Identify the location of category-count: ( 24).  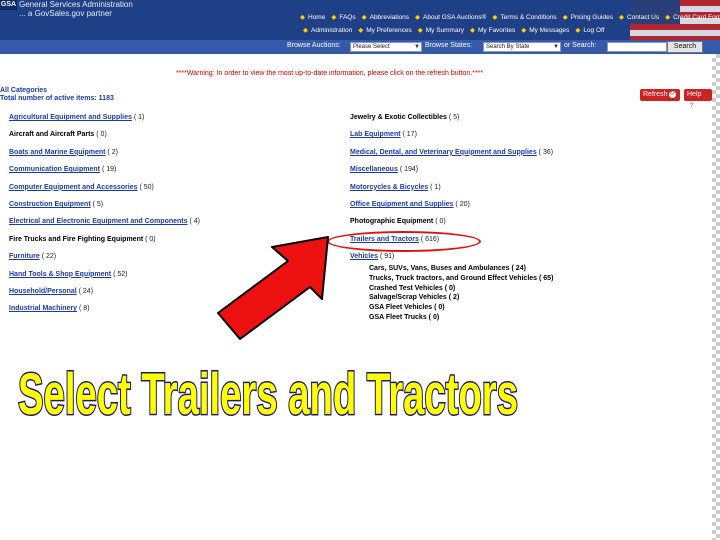
(86, 291).